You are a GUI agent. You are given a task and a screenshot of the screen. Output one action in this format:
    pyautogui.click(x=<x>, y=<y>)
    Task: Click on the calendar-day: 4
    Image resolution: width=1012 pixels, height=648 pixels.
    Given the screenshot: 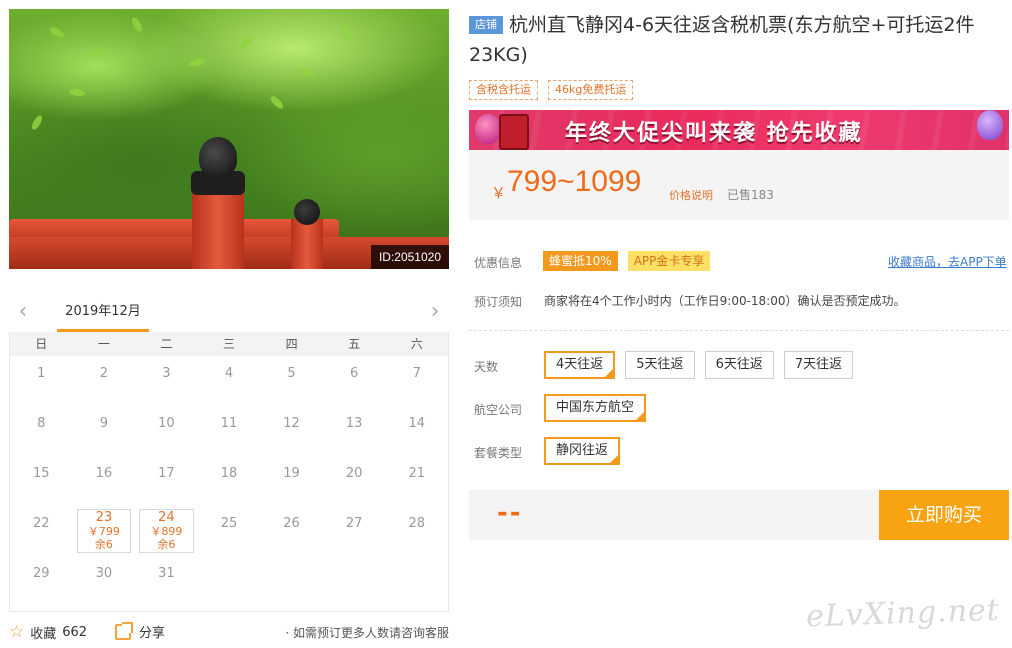 What is the action you would take?
    pyautogui.click(x=229, y=381)
    